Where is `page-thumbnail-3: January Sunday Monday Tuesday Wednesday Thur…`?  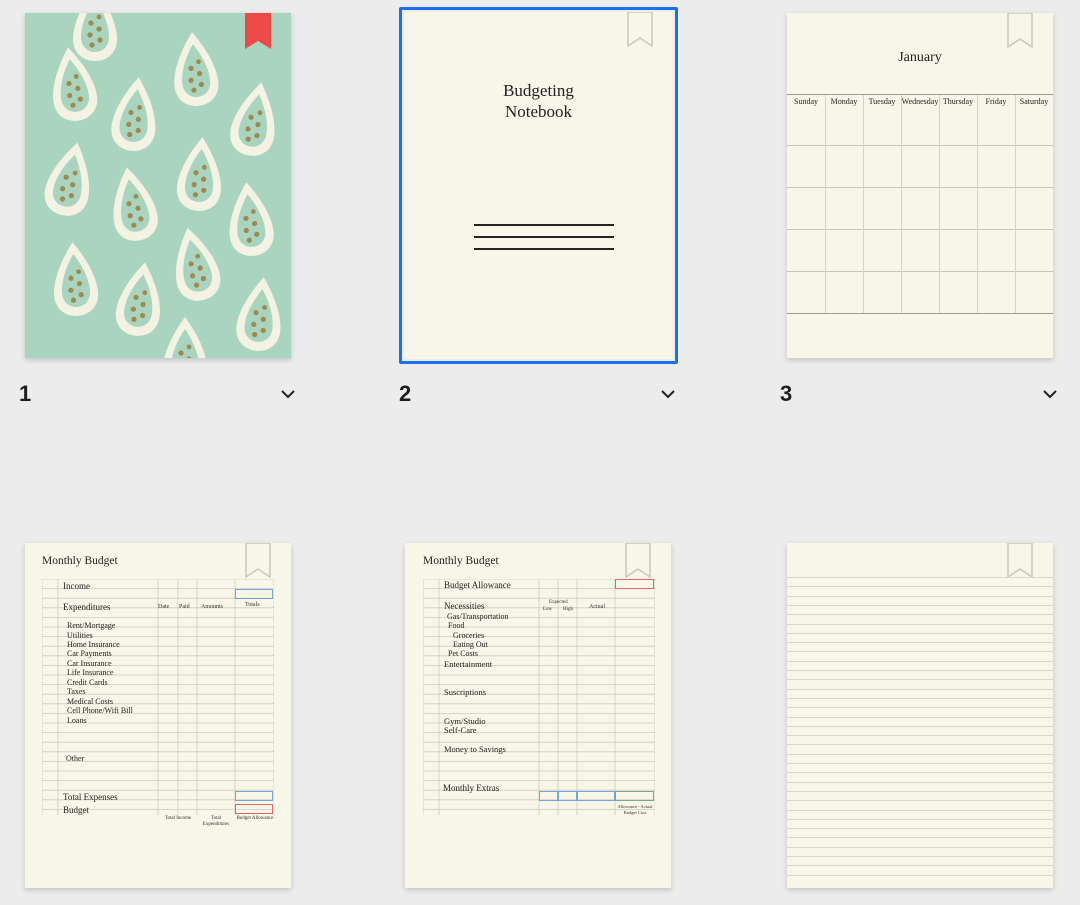
page-thumbnail-3: January Sunday Monday Tuesday Wednesday Thur… is located at coordinates (920, 185).